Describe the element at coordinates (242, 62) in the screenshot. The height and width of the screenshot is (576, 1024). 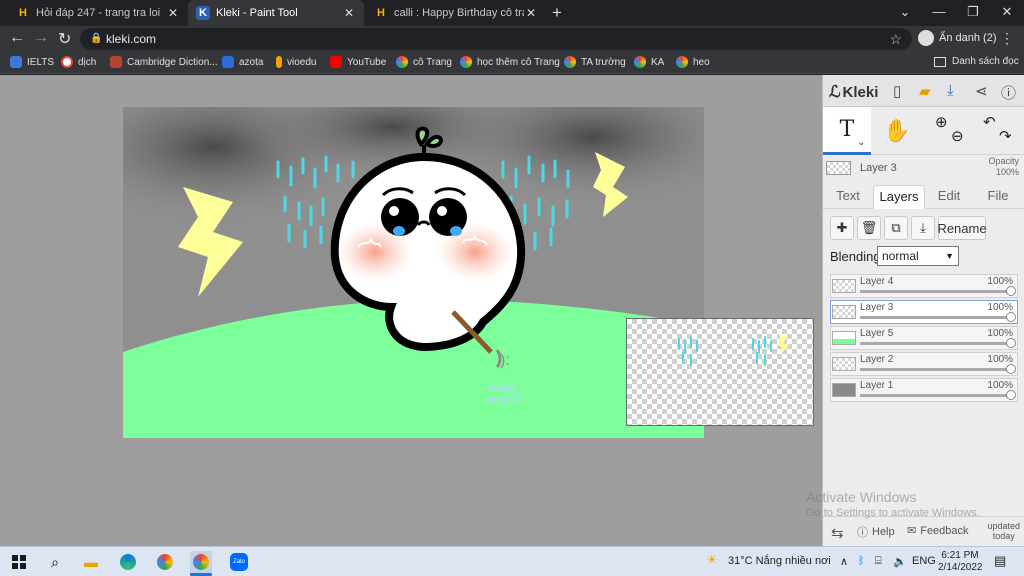
I see `bookmark-item: azota` at that location.